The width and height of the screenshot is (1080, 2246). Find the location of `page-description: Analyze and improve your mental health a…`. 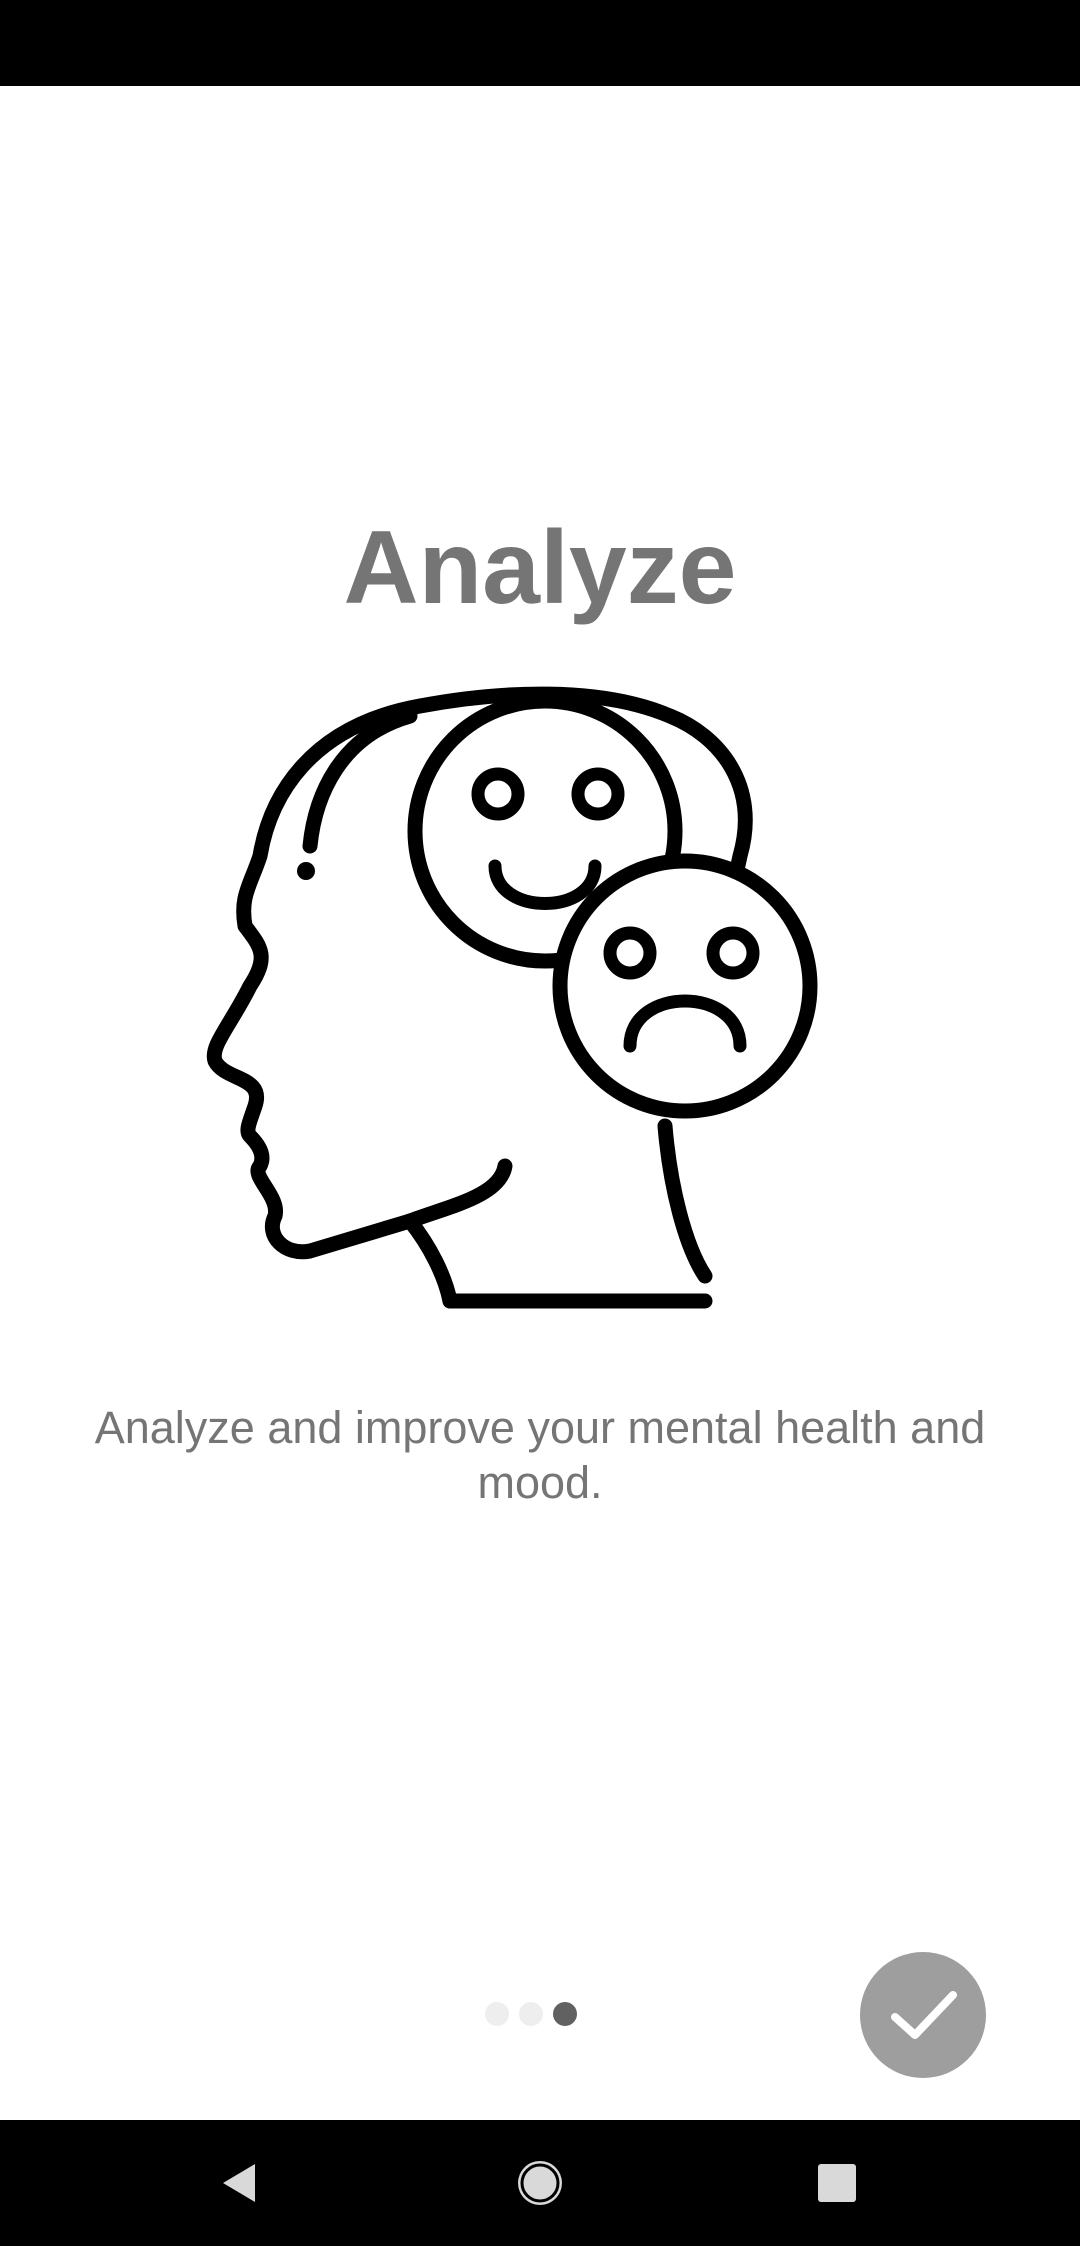

page-description: Analyze and improve your mental health a… is located at coordinates (540, 1455).